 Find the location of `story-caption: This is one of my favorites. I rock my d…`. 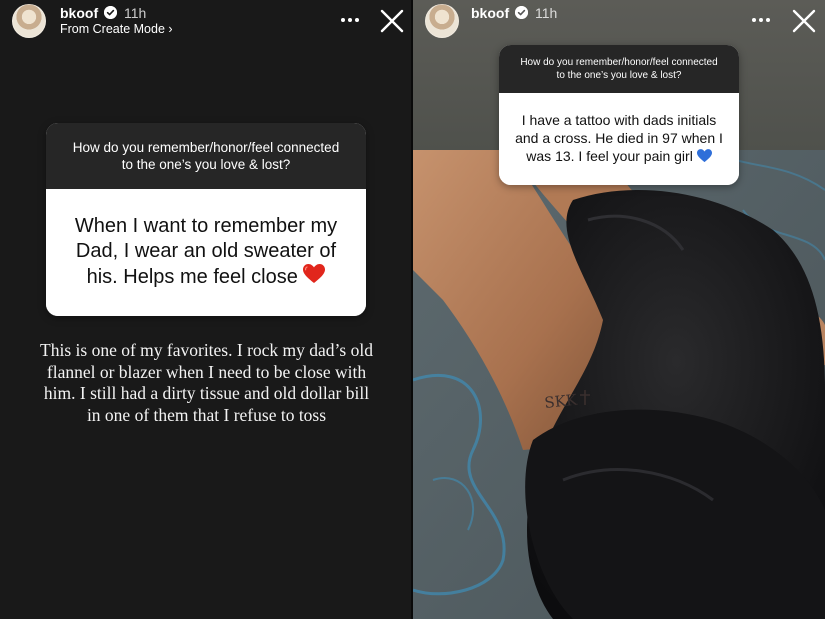

story-caption: This is one of my favorites. I rock my d… is located at coordinates (206, 382).